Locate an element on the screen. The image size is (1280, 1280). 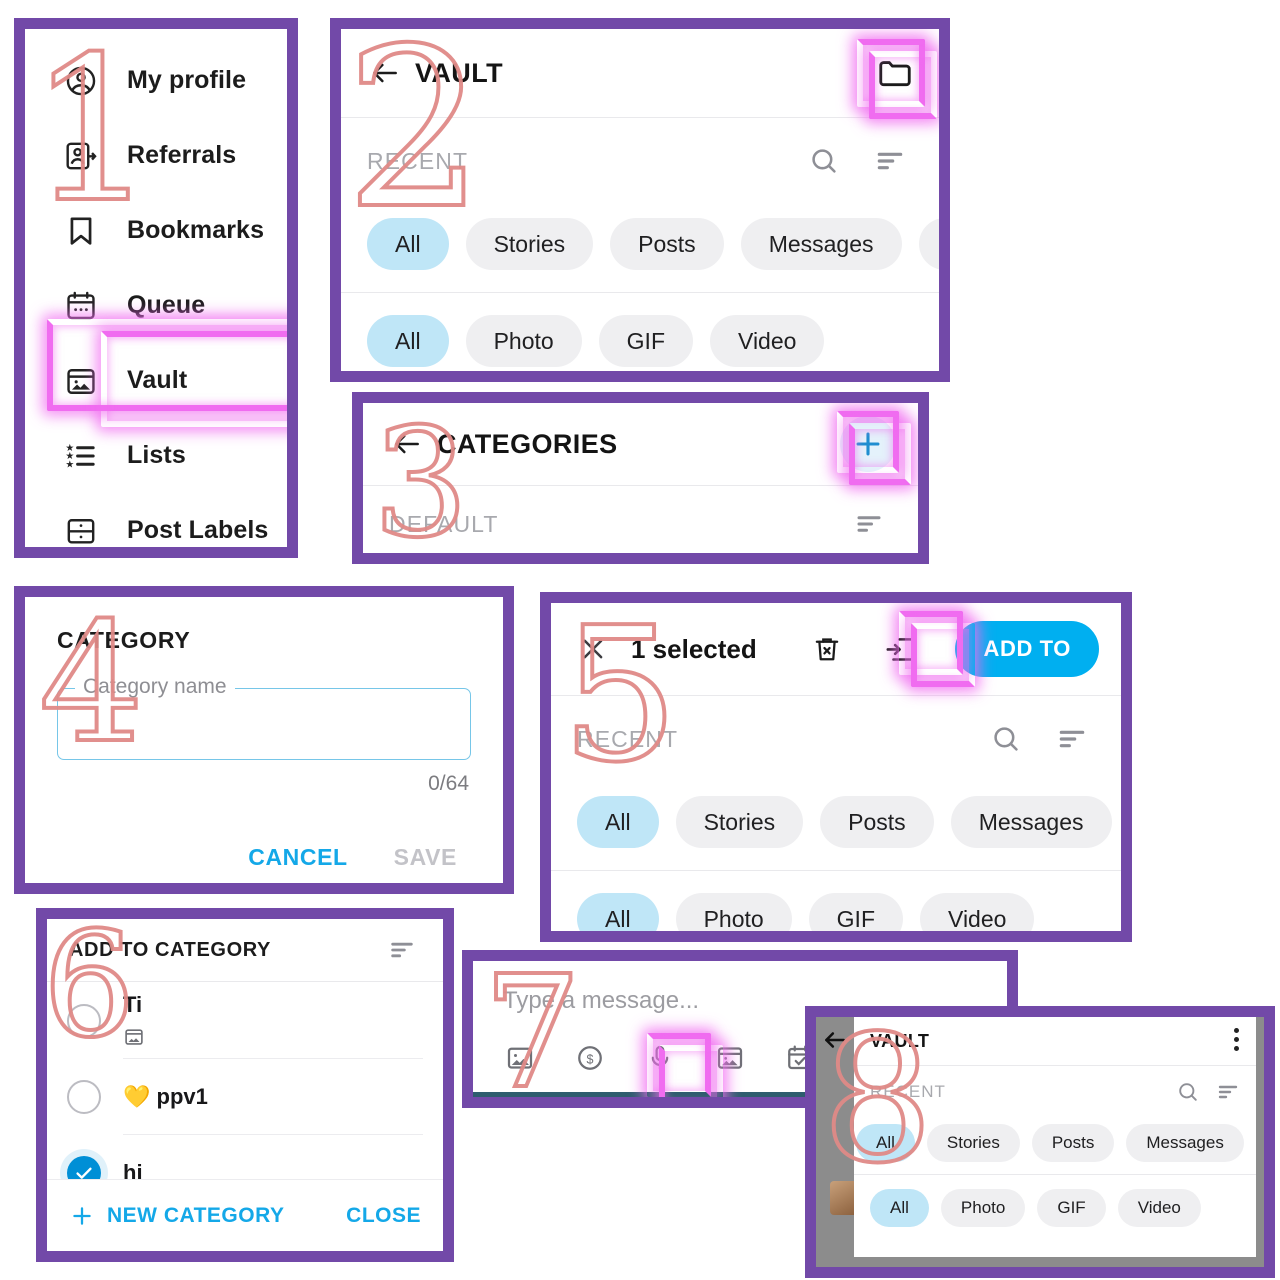
image-icon is located at coordinates (520, 1058).